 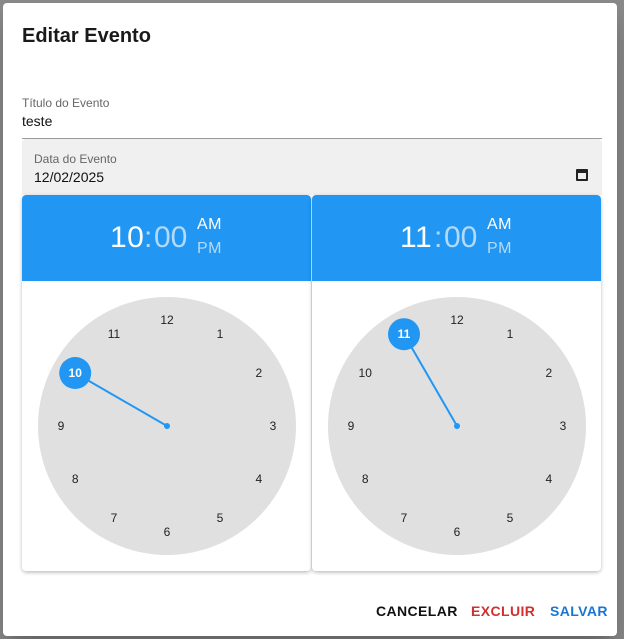 I want to click on end-clock-hour-2: 2, so click(x=548, y=373).